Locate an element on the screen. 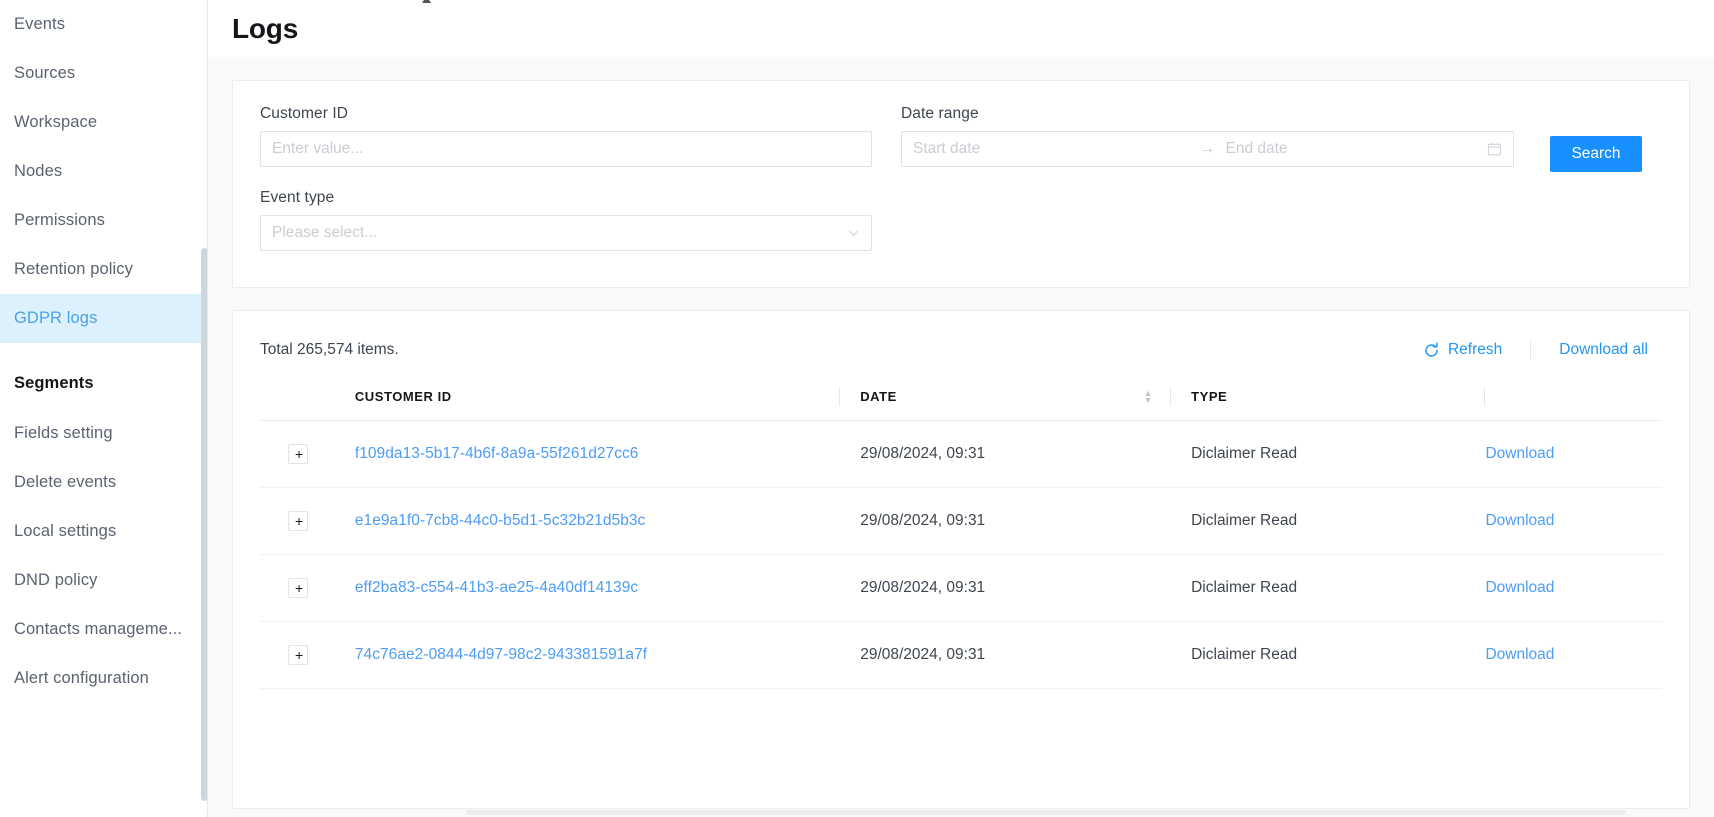  table-header-row: CUSTOMER ID DATE ▲ ▼ TYPE is located at coordinates (961, 404).